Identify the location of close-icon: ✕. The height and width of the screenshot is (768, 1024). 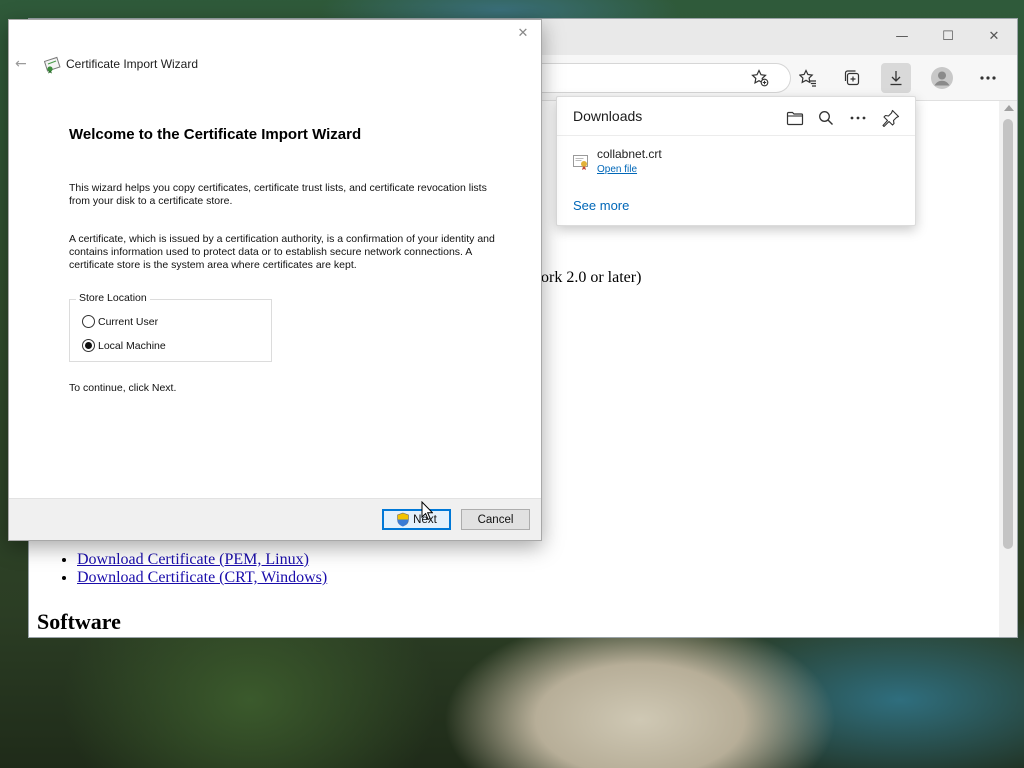
(523, 34).